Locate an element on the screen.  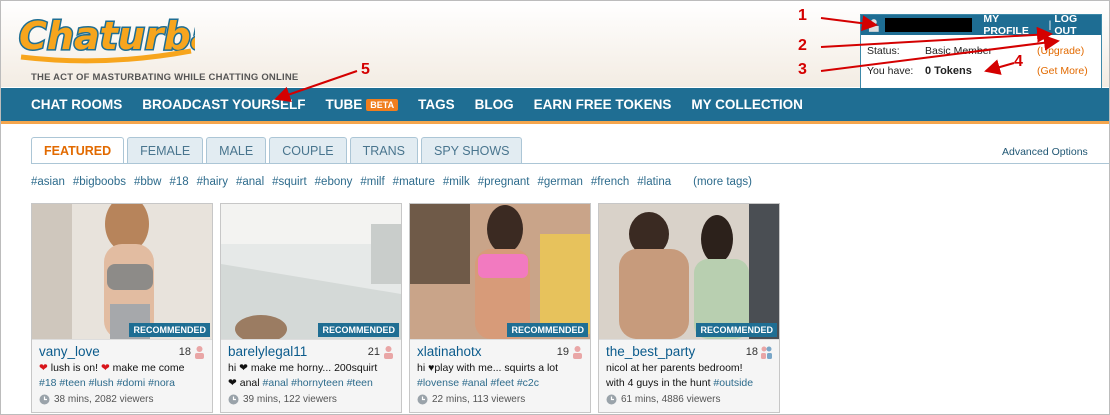
chaturbate-logo: Chaturbate is located at coordinates (105, 38).